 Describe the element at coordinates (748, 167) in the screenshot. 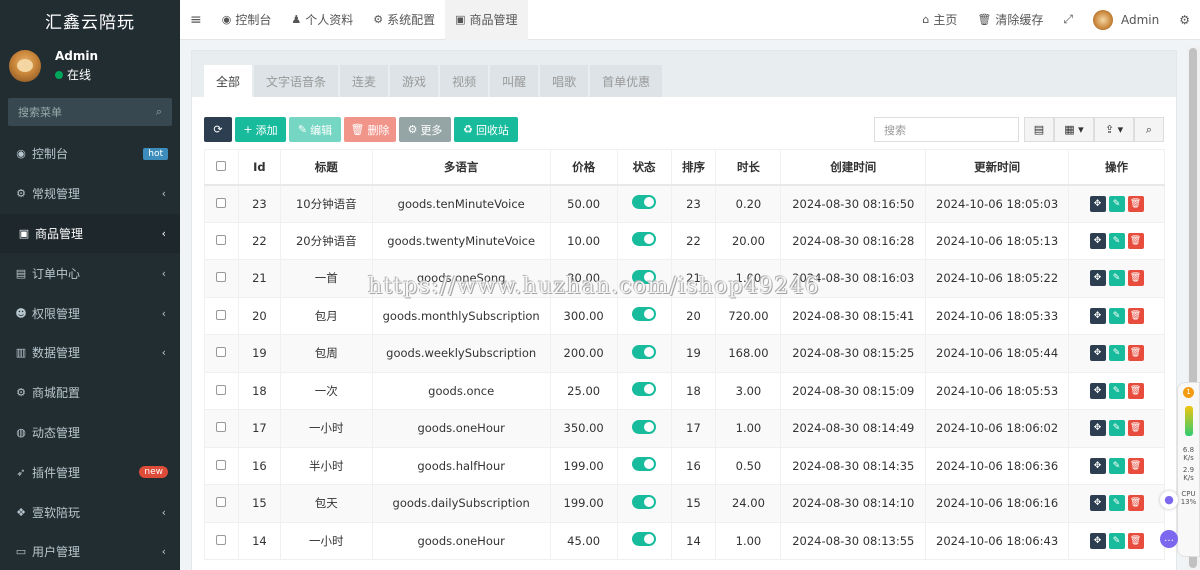

I see `col-duration: 时长` at that location.